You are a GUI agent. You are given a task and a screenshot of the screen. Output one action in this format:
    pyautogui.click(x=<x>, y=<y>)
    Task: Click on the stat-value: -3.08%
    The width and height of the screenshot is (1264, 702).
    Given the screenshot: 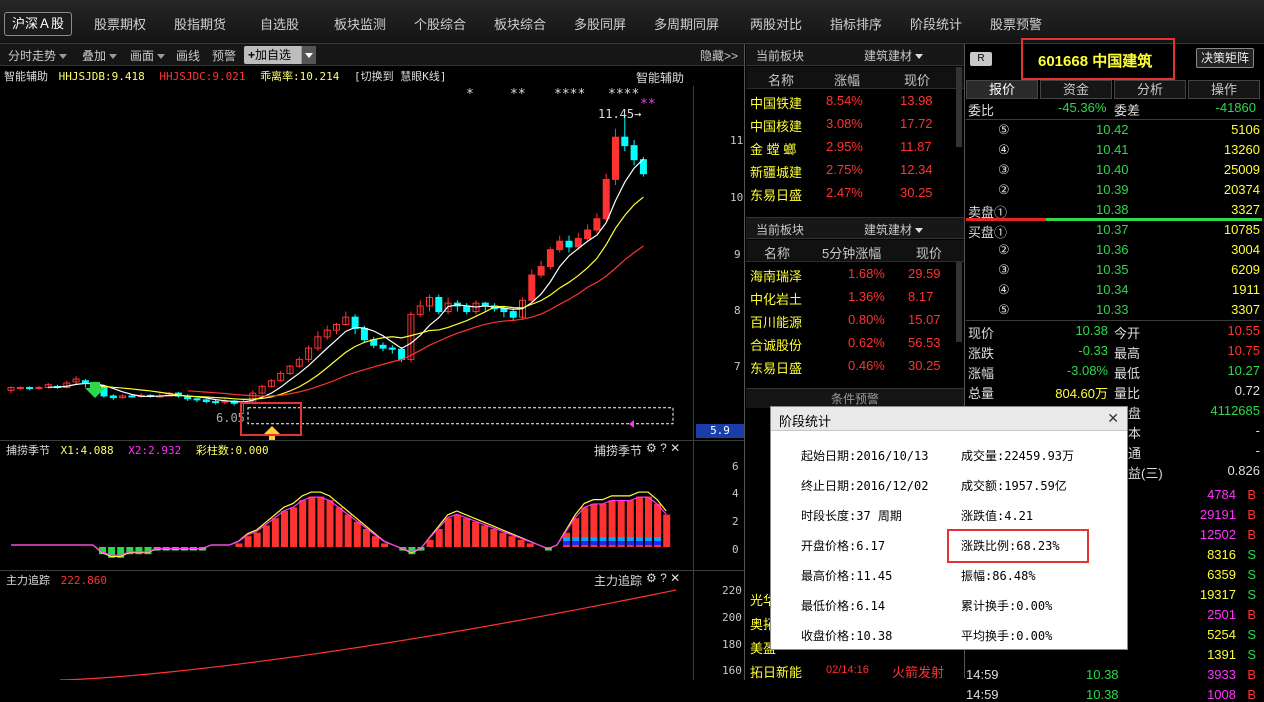 What is the action you would take?
    pyautogui.click(x=1087, y=370)
    